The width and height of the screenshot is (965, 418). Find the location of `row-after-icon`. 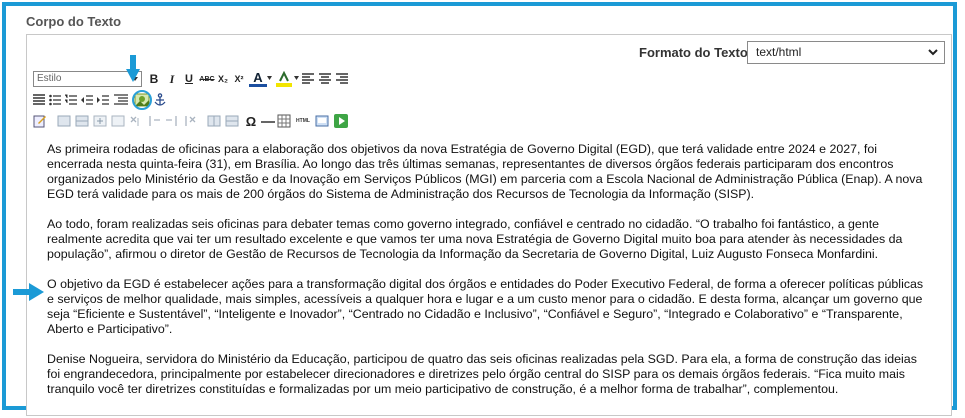

row-after-icon is located at coordinates (118, 121).